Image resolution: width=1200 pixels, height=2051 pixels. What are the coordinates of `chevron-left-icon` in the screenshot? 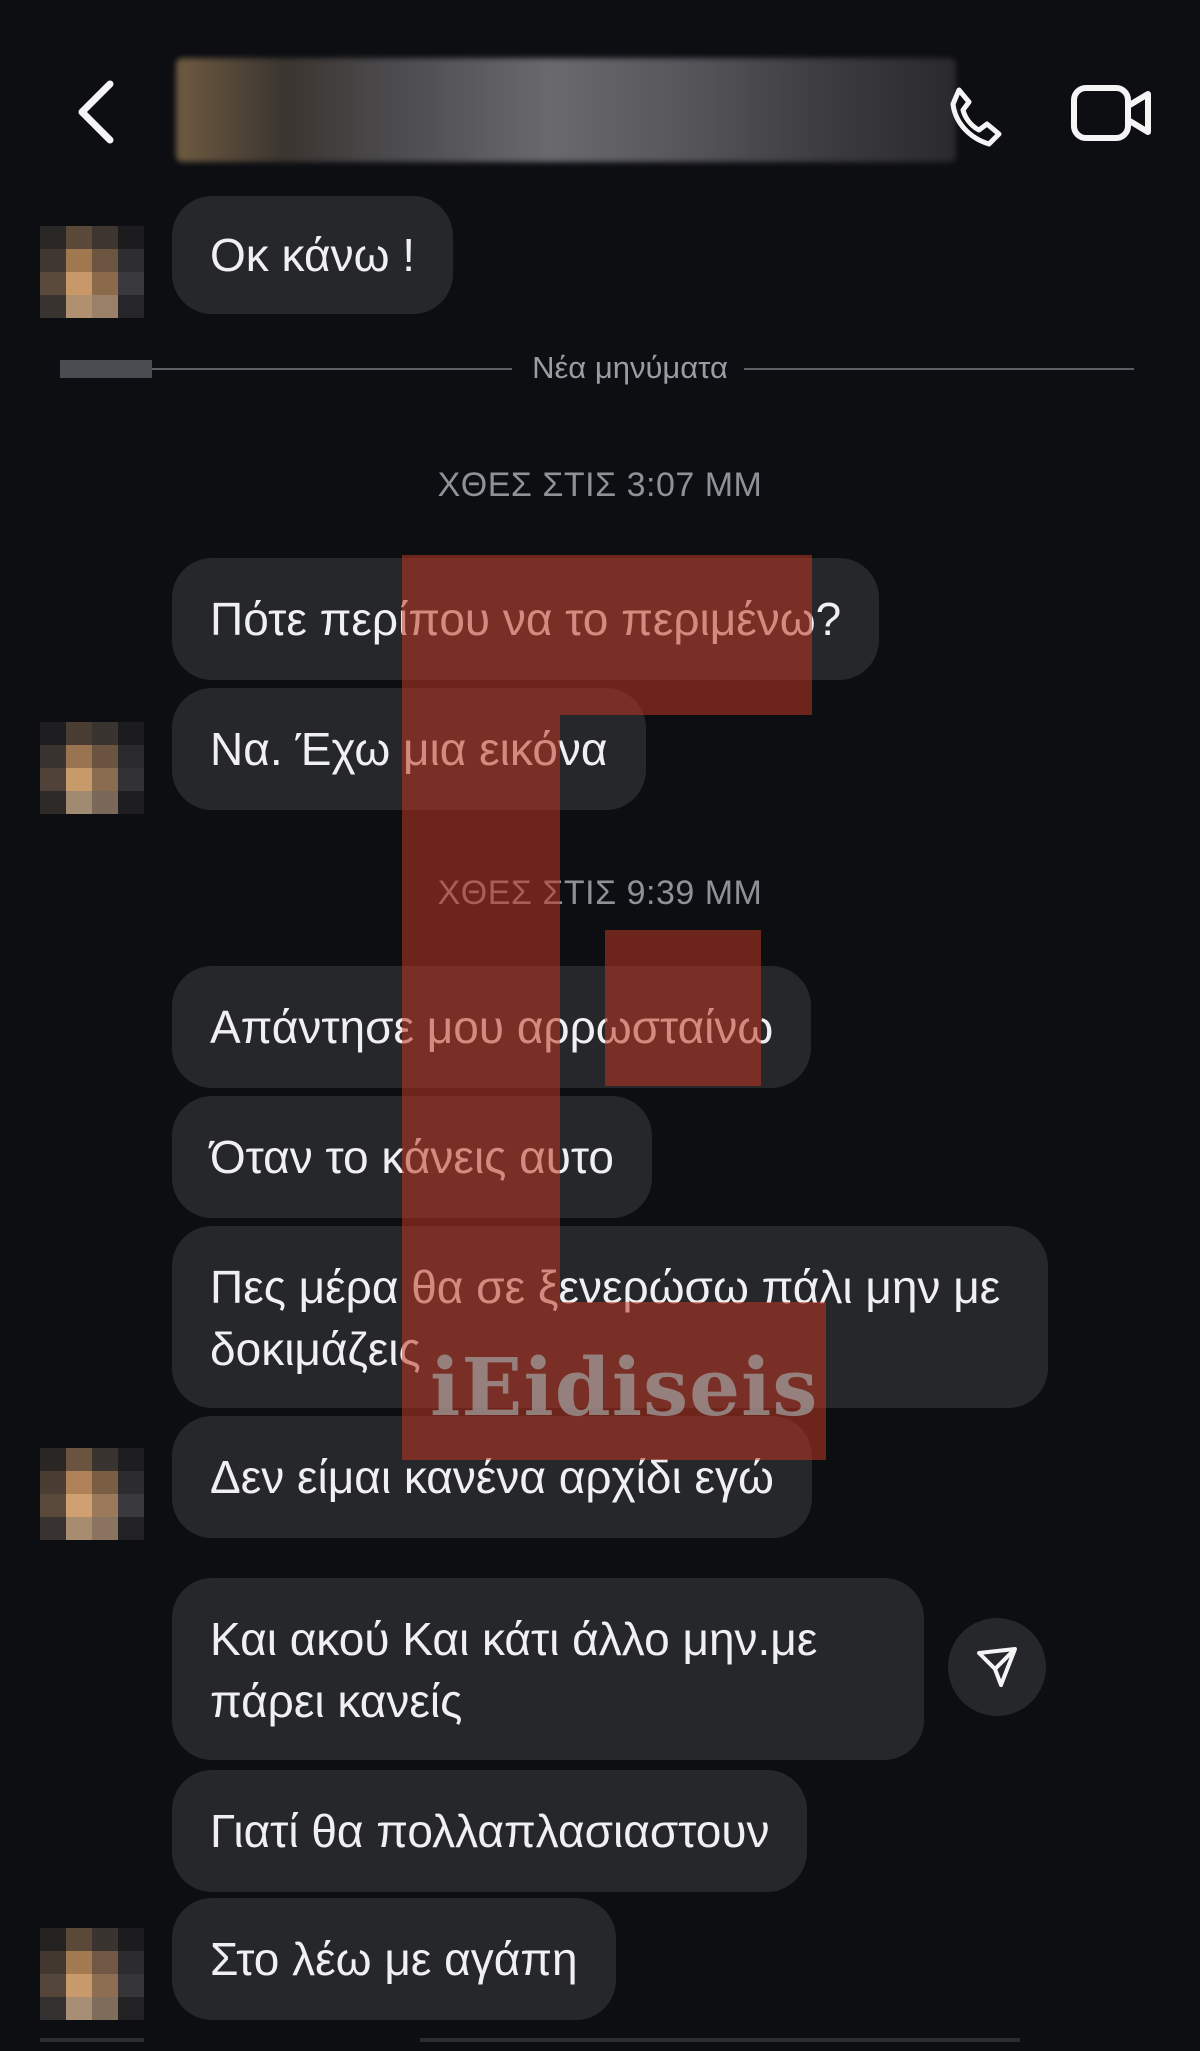 It's located at (96, 112).